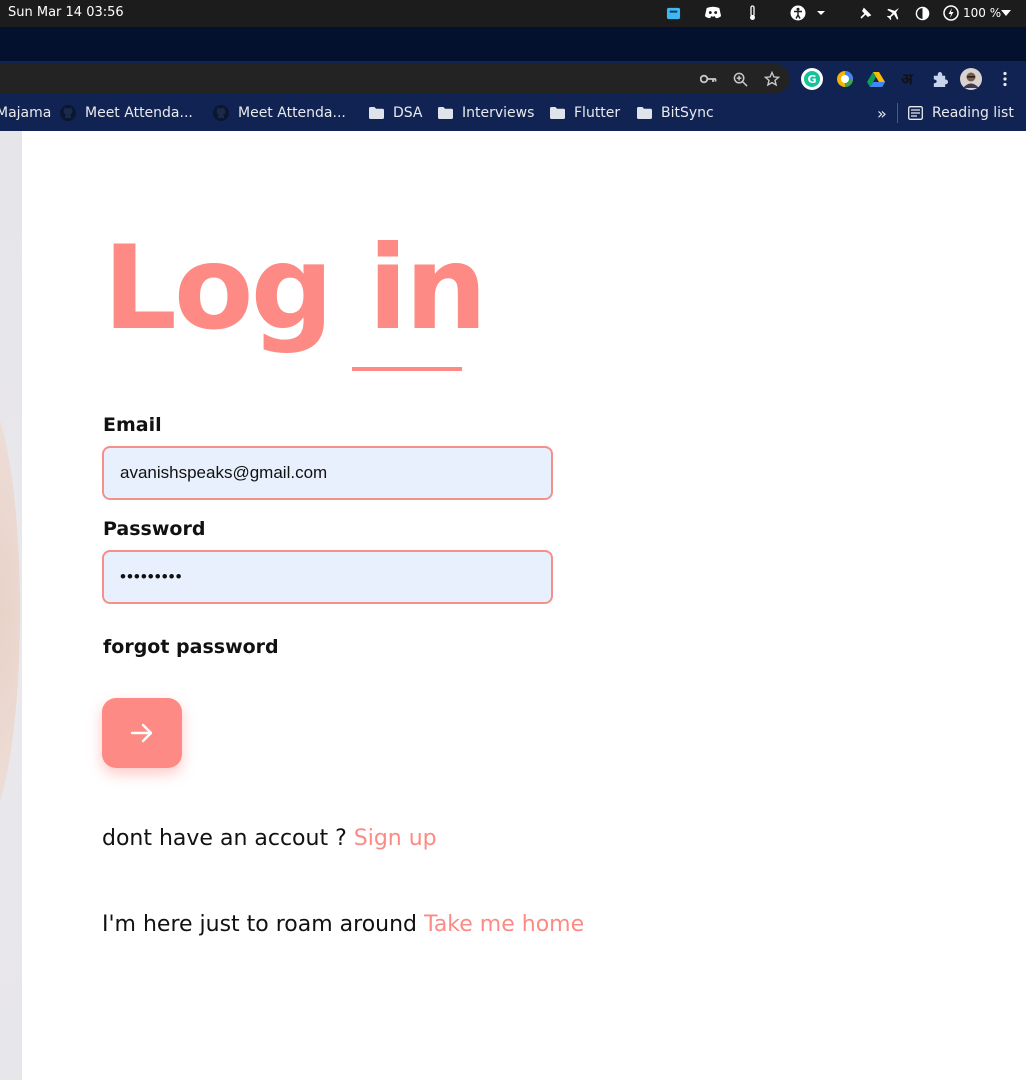 Image resolution: width=1026 pixels, height=1080 pixels. I want to click on bookmark-item: Flutter, so click(585, 113).